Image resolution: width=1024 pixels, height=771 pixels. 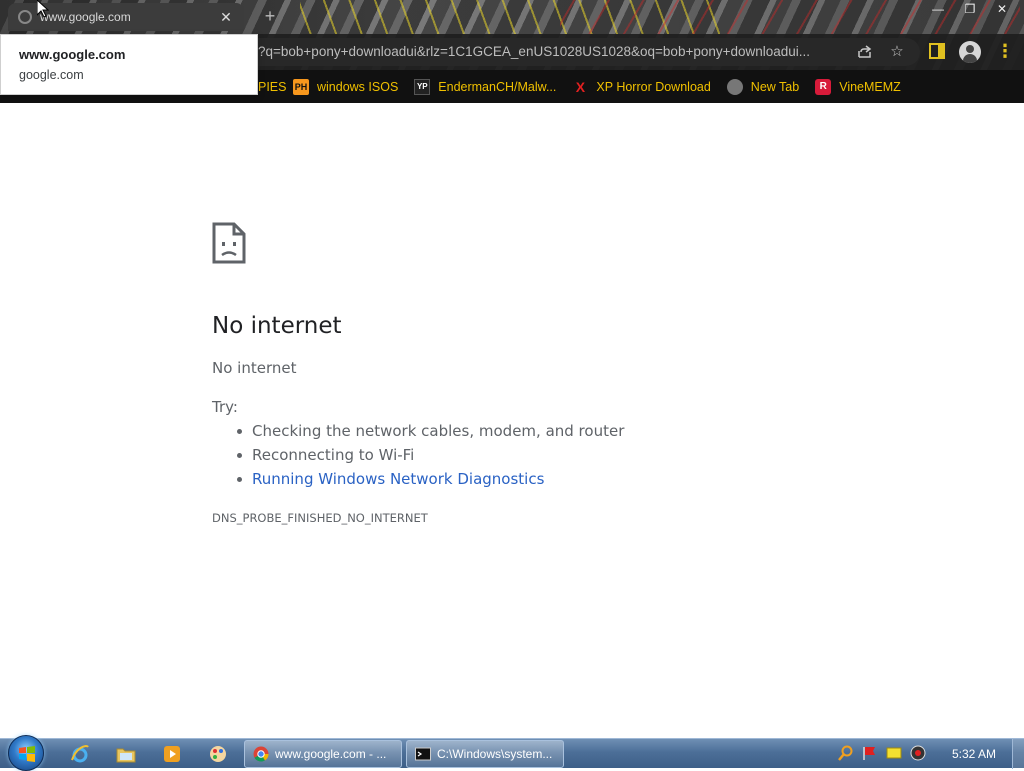 I want to click on ph-icon: PH, so click(x=301, y=86).